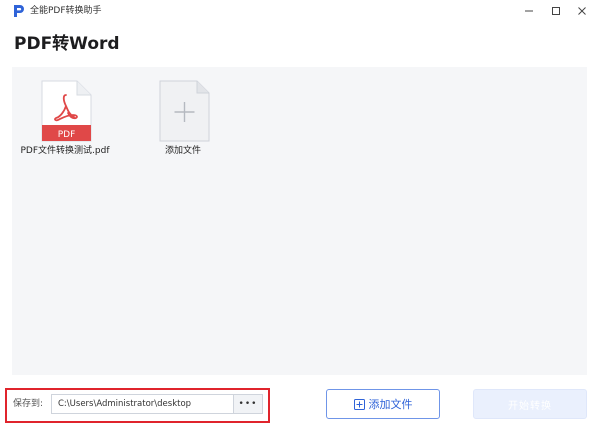  I want to click on start-convert-button: 开始转换, so click(530, 404).